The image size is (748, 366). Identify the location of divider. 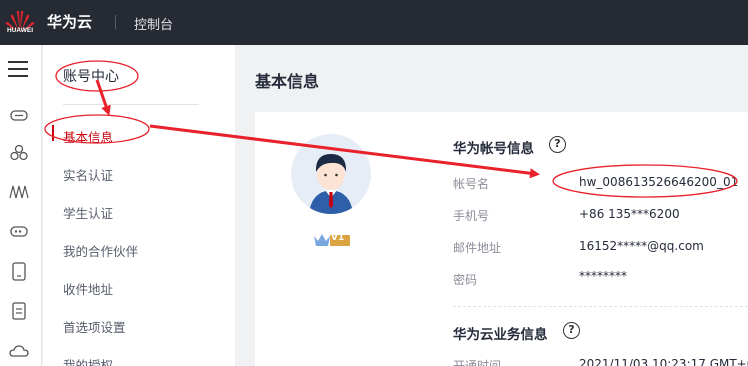
(115, 22).